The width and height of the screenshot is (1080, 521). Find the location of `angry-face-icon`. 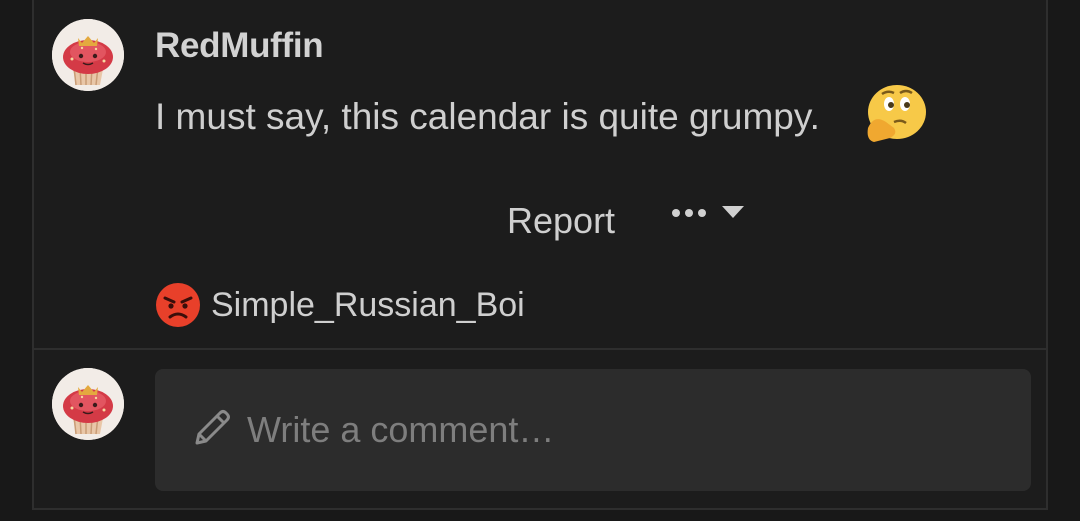

angry-face-icon is located at coordinates (178, 305).